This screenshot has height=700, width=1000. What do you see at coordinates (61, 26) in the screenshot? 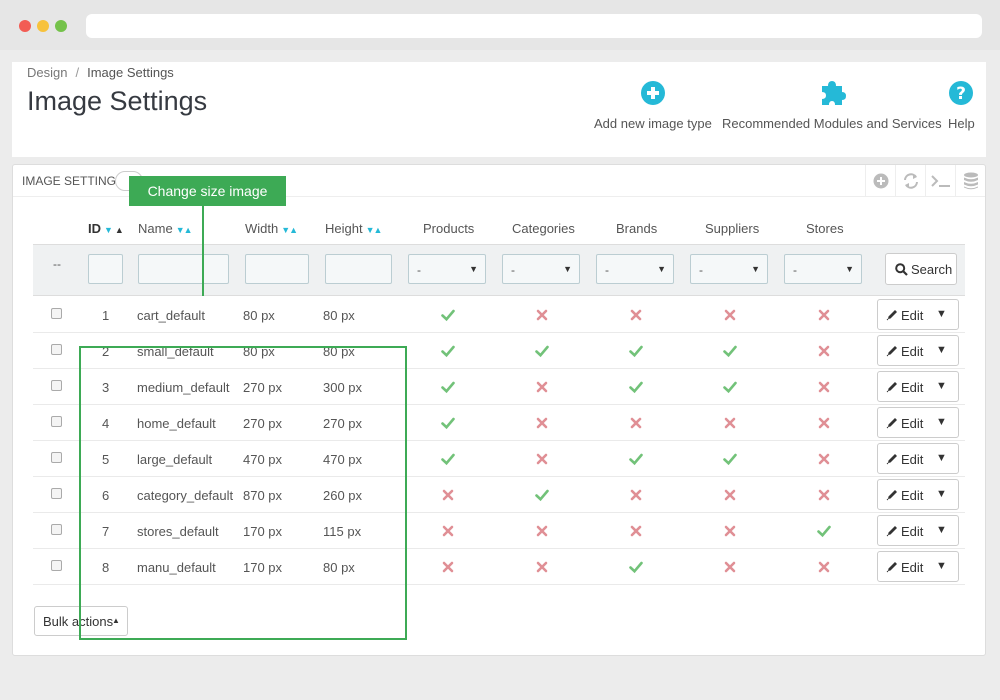
I see `maximize-window-button` at bounding box center [61, 26].